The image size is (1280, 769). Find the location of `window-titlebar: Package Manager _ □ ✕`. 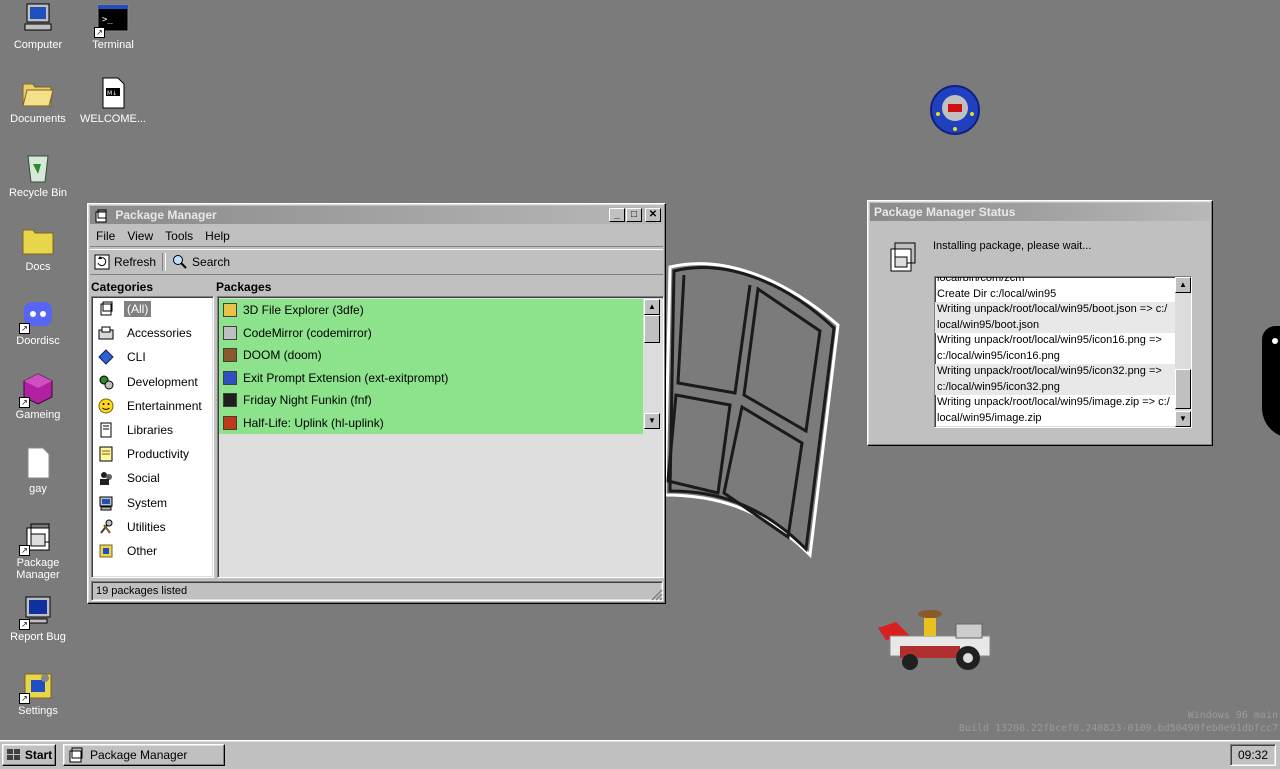

window-titlebar: Package Manager _ □ ✕ is located at coordinates (376, 215).